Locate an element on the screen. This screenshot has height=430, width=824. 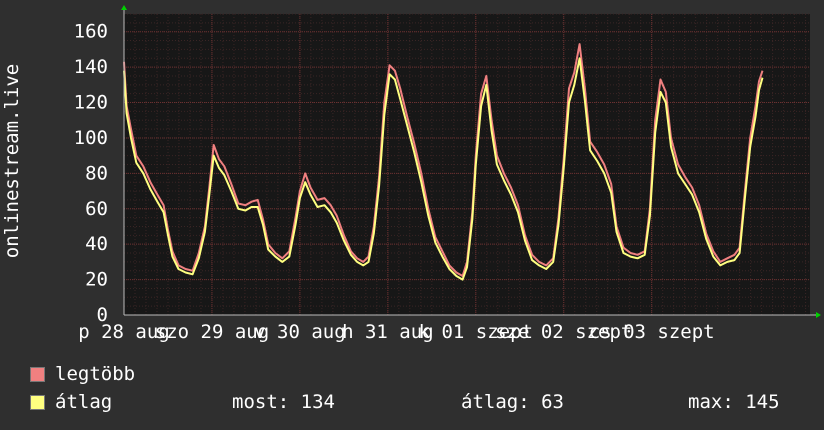
y-tick-label: 100 is located at coordinates (91, 138).